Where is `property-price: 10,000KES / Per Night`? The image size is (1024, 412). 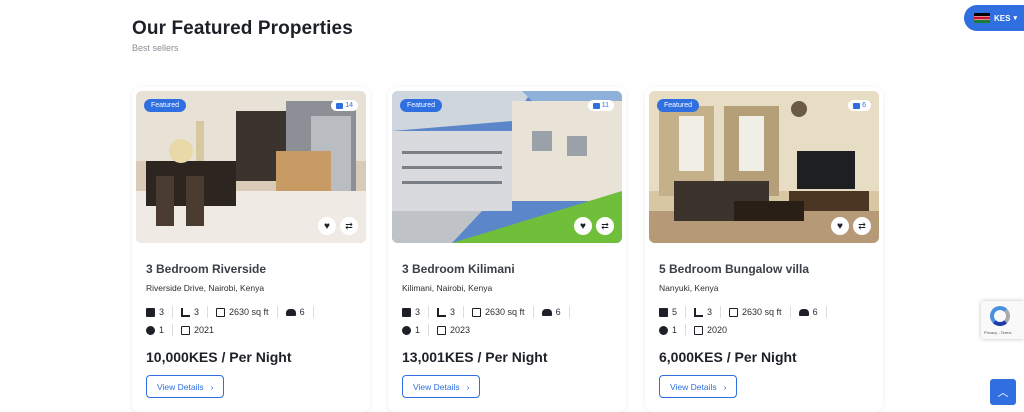 property-price: 10,000KES / Per Night is located at coordinates (219, 357).